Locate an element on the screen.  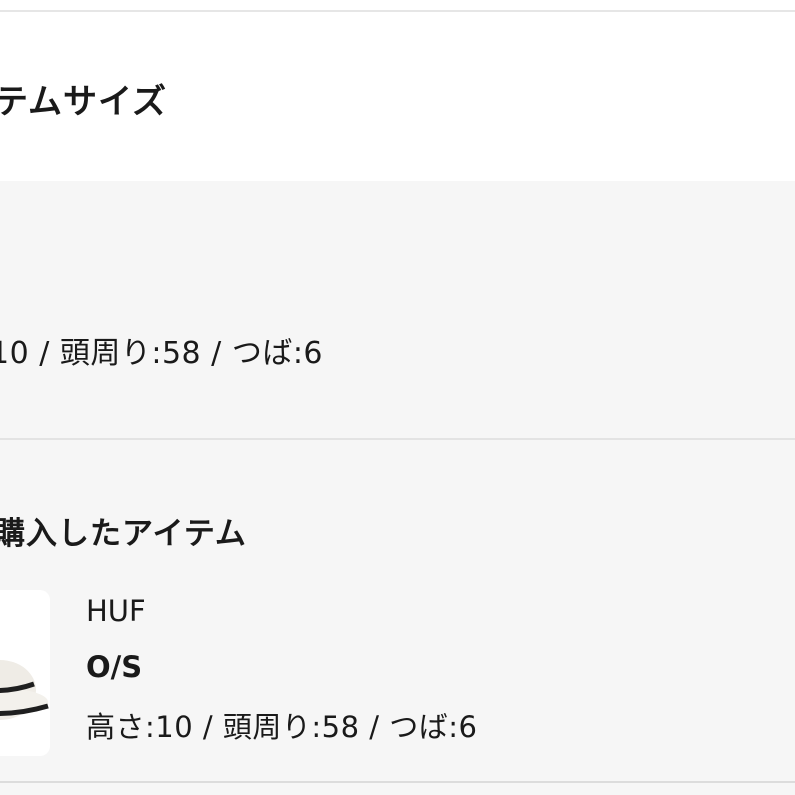
item-measurements: 高さ:10 / 頭周り:58 / つば:6 is located at coordinates (282, 727).